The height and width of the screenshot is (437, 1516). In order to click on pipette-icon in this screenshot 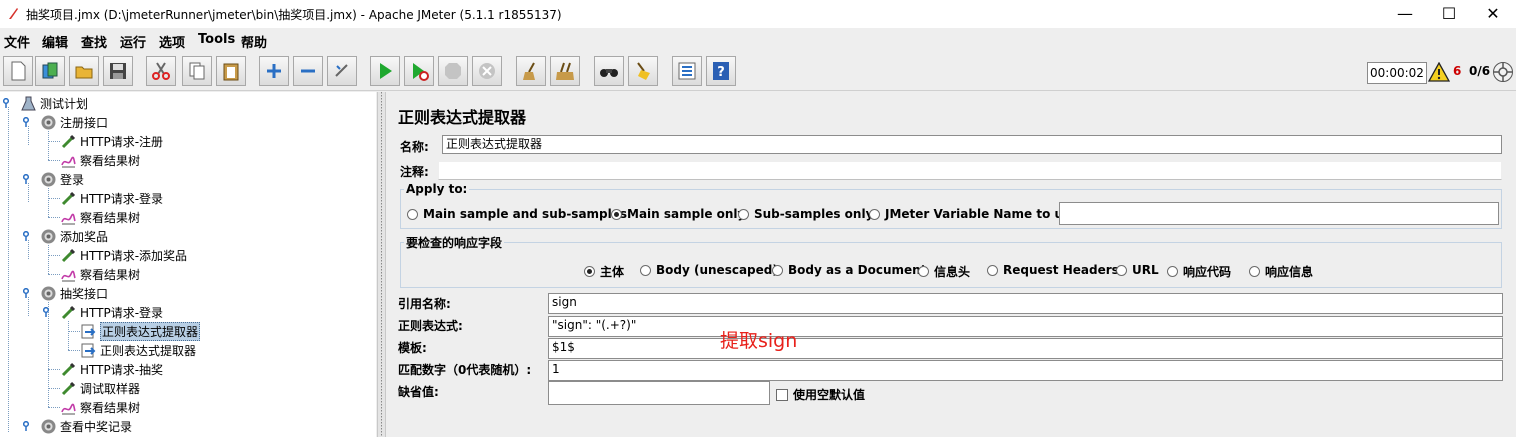, I will do `click(68, 369)`.